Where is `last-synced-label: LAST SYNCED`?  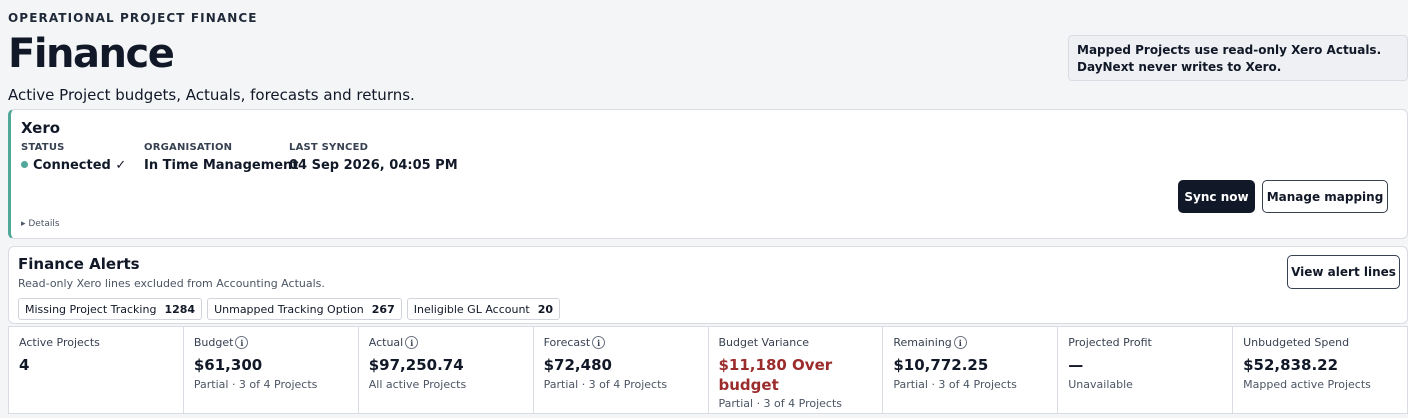 last-synced-label: LAST SYNCED is located at coordinates (329, 147).